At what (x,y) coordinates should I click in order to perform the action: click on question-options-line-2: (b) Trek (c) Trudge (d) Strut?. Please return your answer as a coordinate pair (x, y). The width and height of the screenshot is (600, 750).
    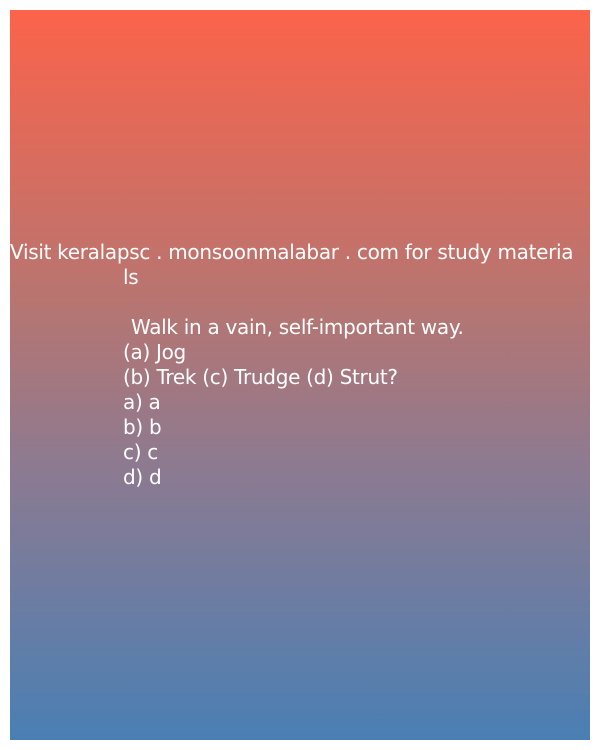
    Looking at the image, I should click on (260, 377).